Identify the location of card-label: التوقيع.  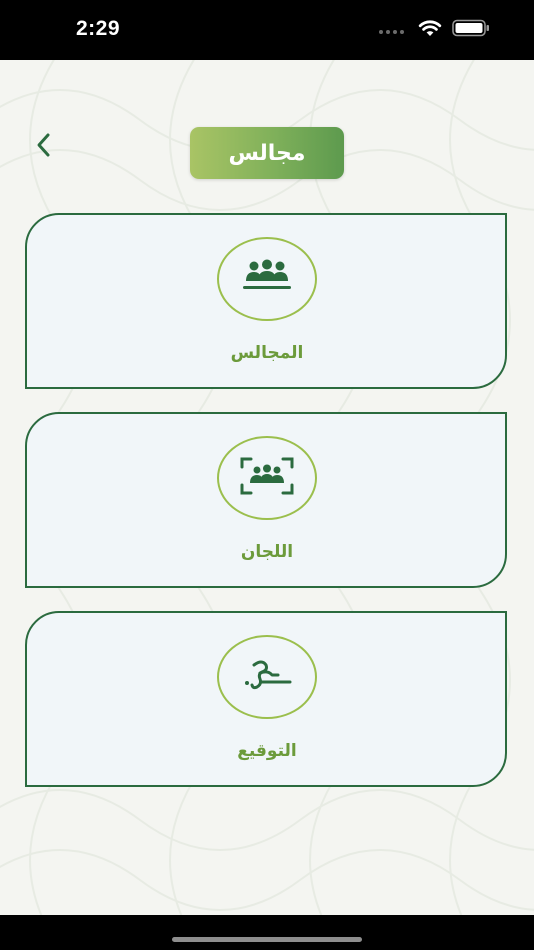
(267, 751).